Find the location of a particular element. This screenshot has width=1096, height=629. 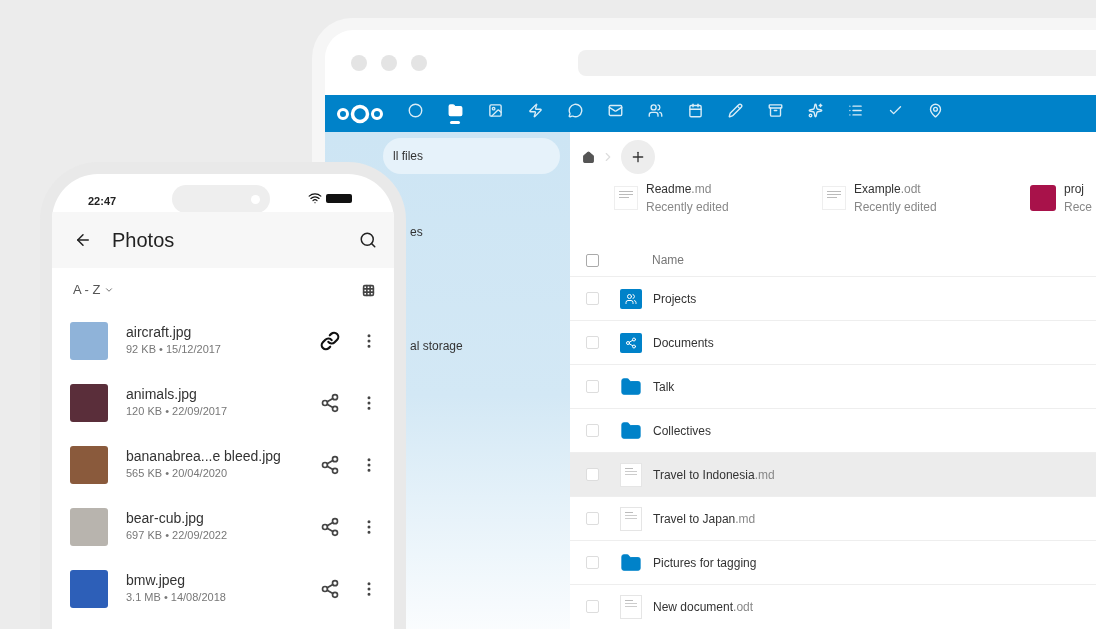

wifi-icon is located at coordinates (315, 198).